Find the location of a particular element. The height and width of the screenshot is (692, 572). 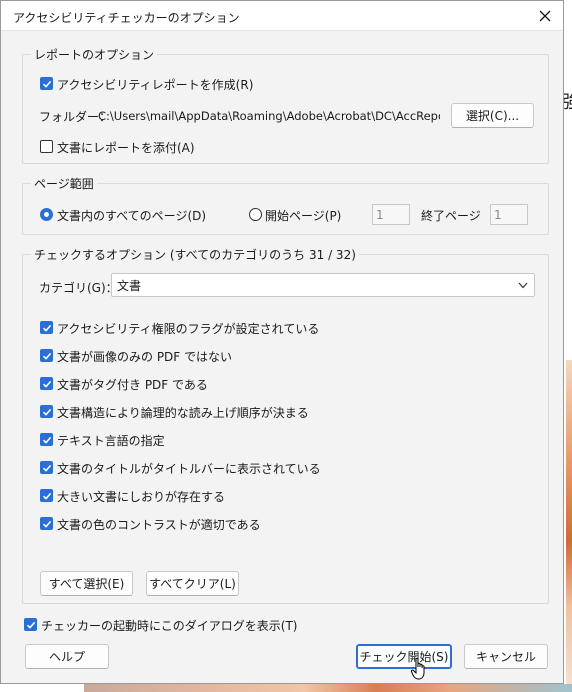

create-report-checkbox is located at coordinates (46, 83).